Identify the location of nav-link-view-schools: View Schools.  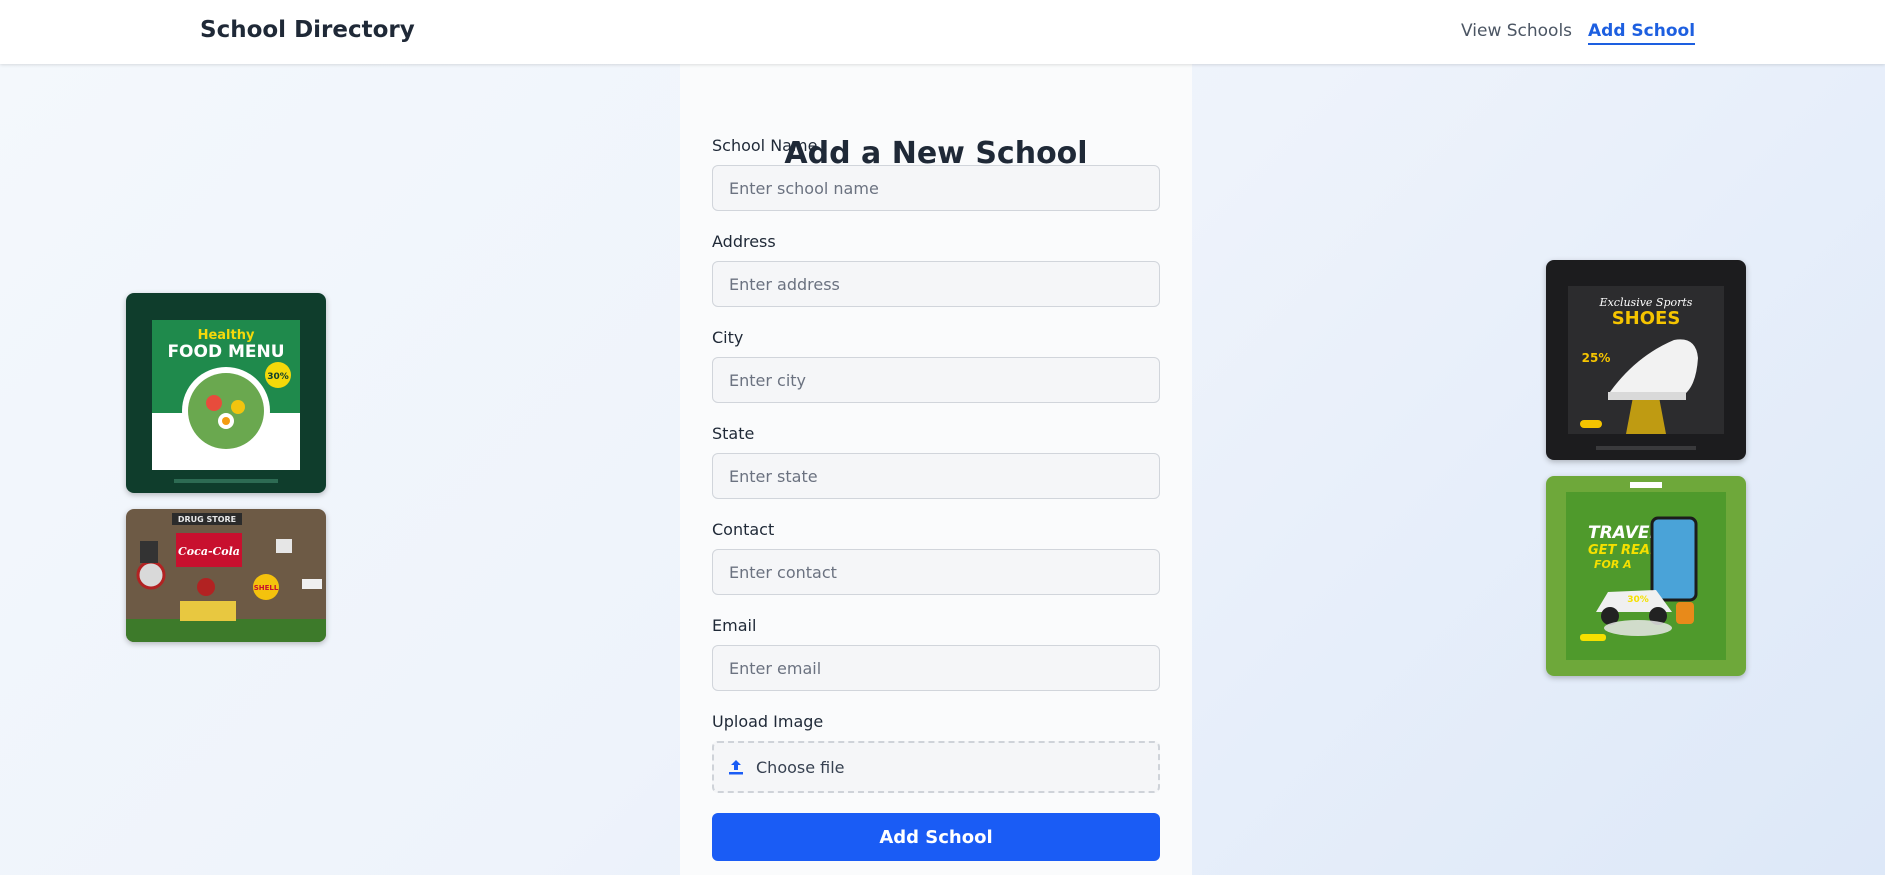
(1516, 31).